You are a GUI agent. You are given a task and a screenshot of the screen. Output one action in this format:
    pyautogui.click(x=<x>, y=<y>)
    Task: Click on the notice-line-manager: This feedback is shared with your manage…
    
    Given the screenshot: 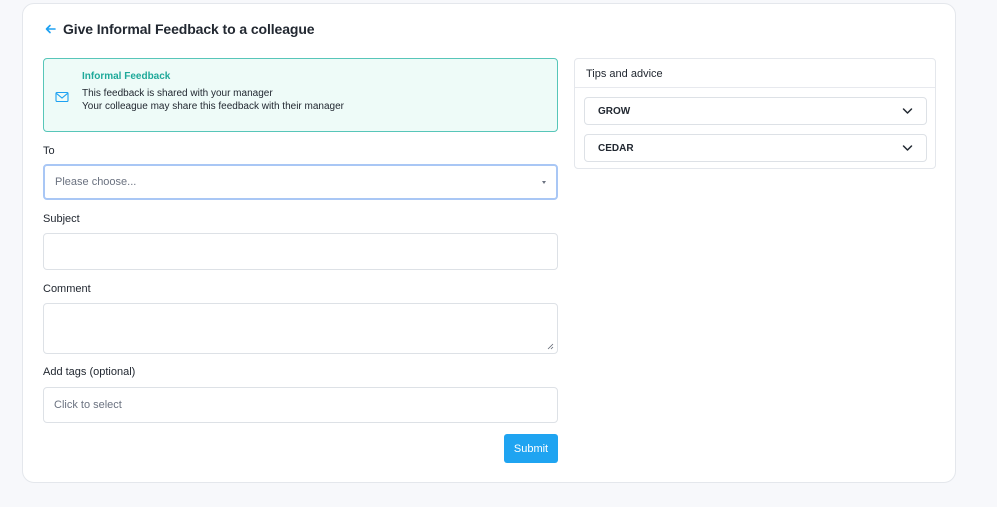 What is the action you would take?
    pyautogui.click(x=177, y=93)
    